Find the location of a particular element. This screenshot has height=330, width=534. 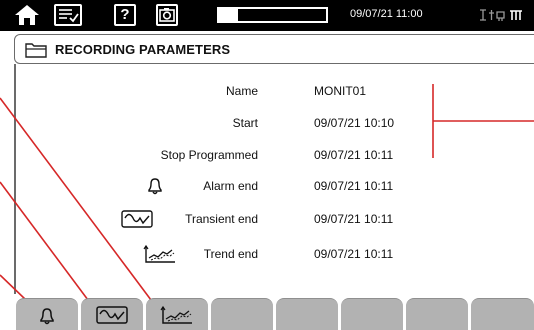

tab-alarm is located at coordinates (47, 314).